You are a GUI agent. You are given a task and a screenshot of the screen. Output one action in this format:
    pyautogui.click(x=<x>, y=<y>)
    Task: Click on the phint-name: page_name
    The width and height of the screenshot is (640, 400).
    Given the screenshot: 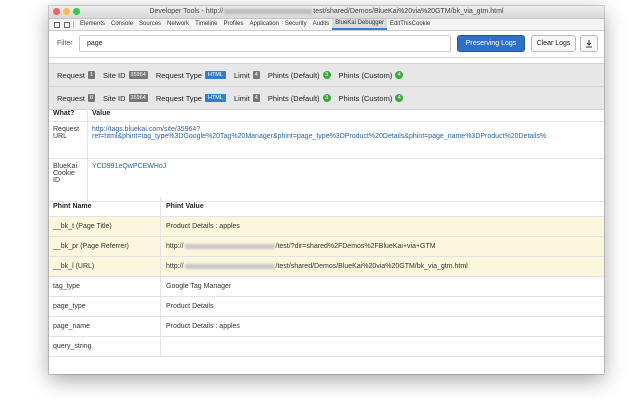 What is the action you would take?
    pyautogui.click(x=71, y=326)
    